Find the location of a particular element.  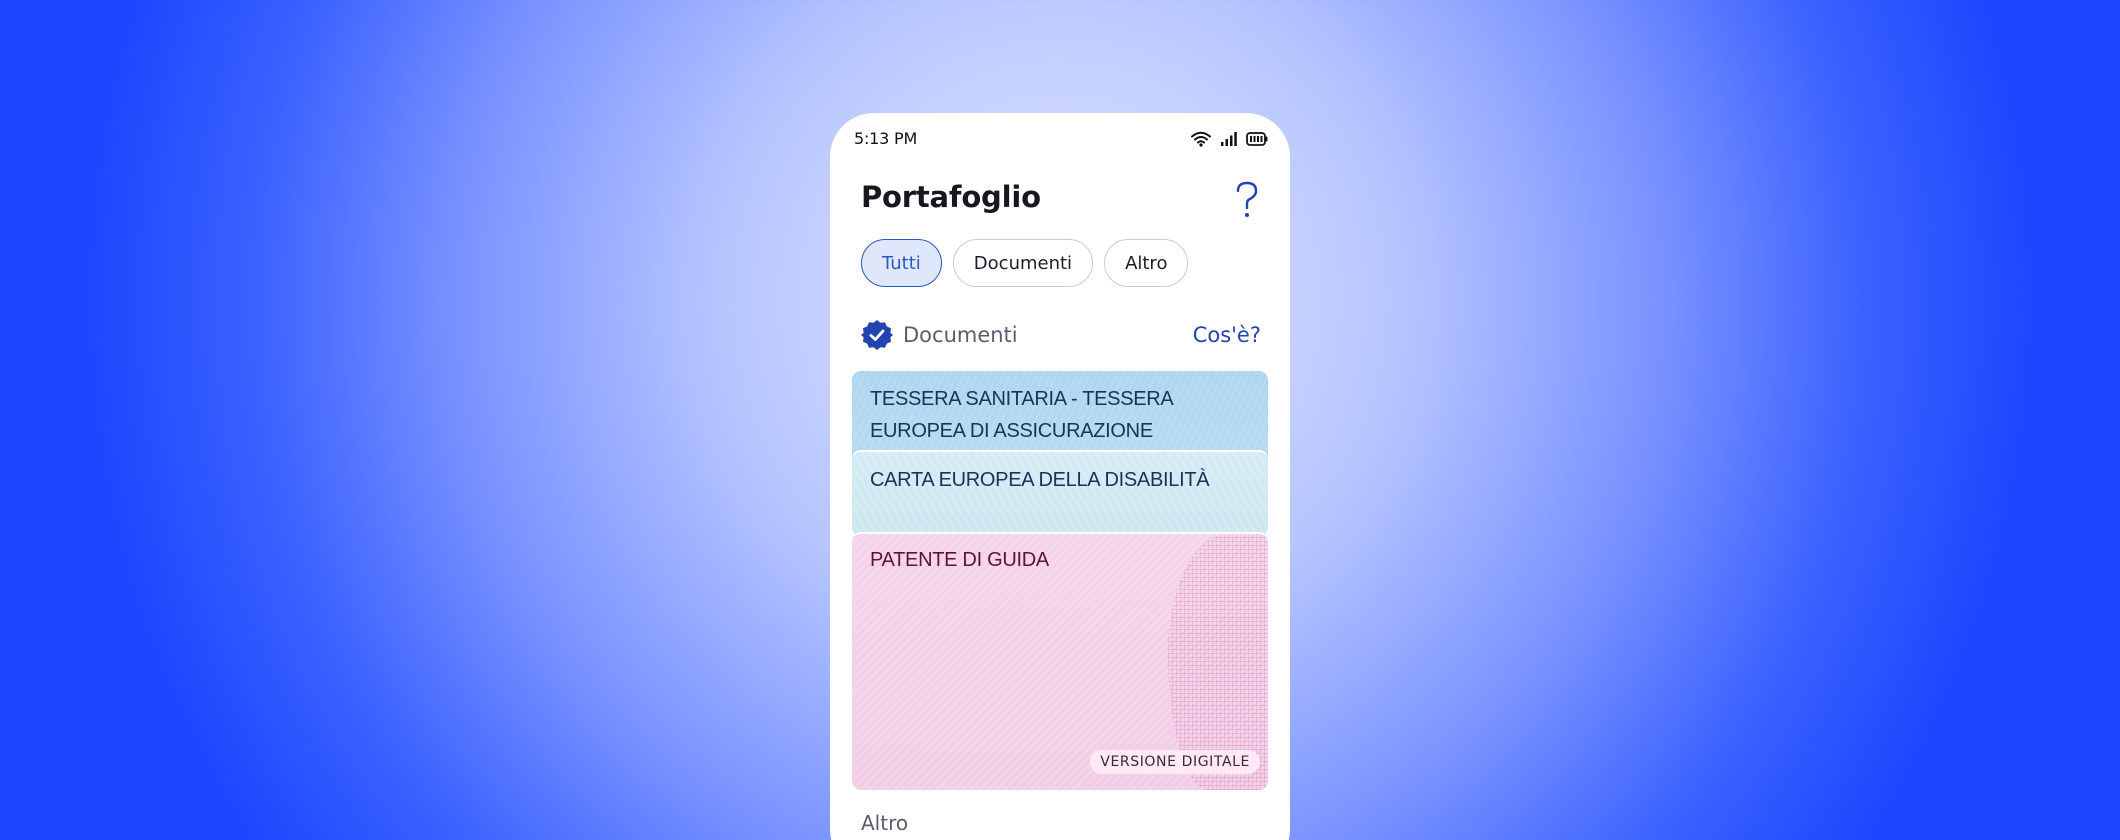

documents-section-header: Documenti Cos'è? is located at coordinates (1061, 335).